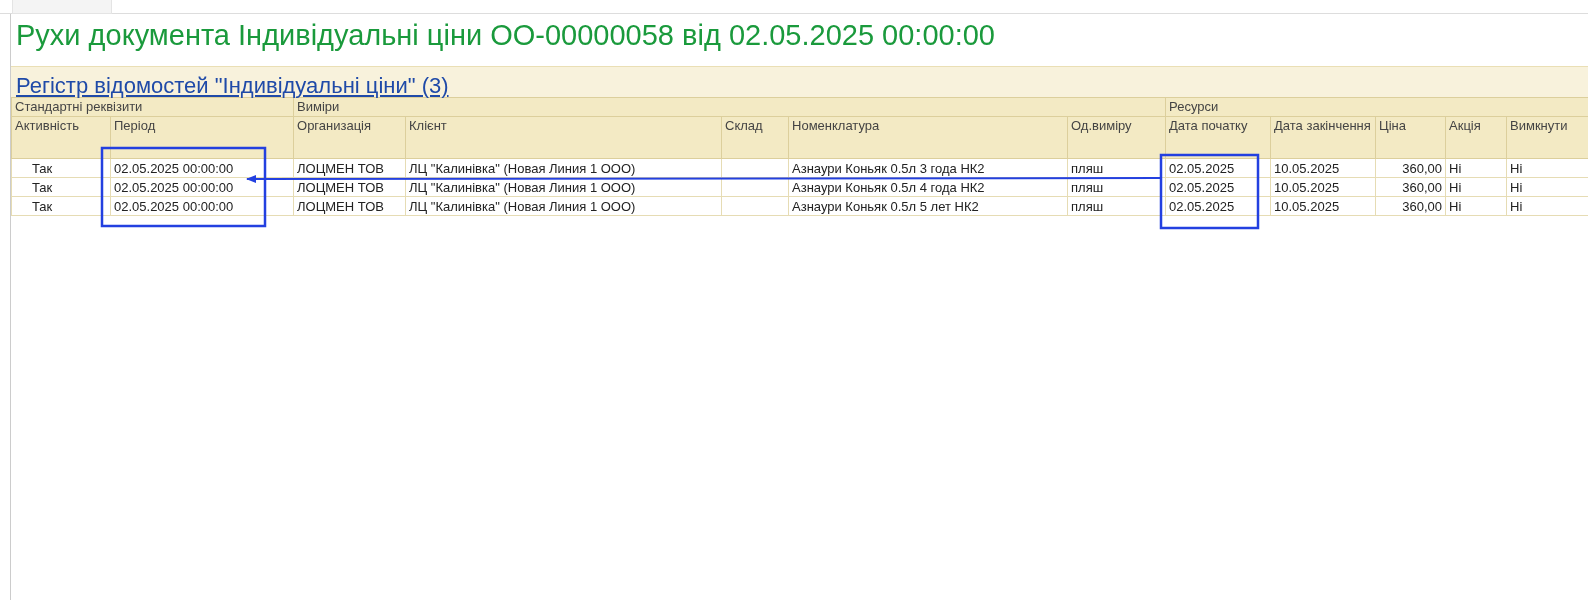 The height and width of the screenshot is (600, 1588). I want to click on document-title: Рухи документа Індивідуальні ціни ОО-00000058 від 02.05.2025 00:00:00, so click(505, 35).